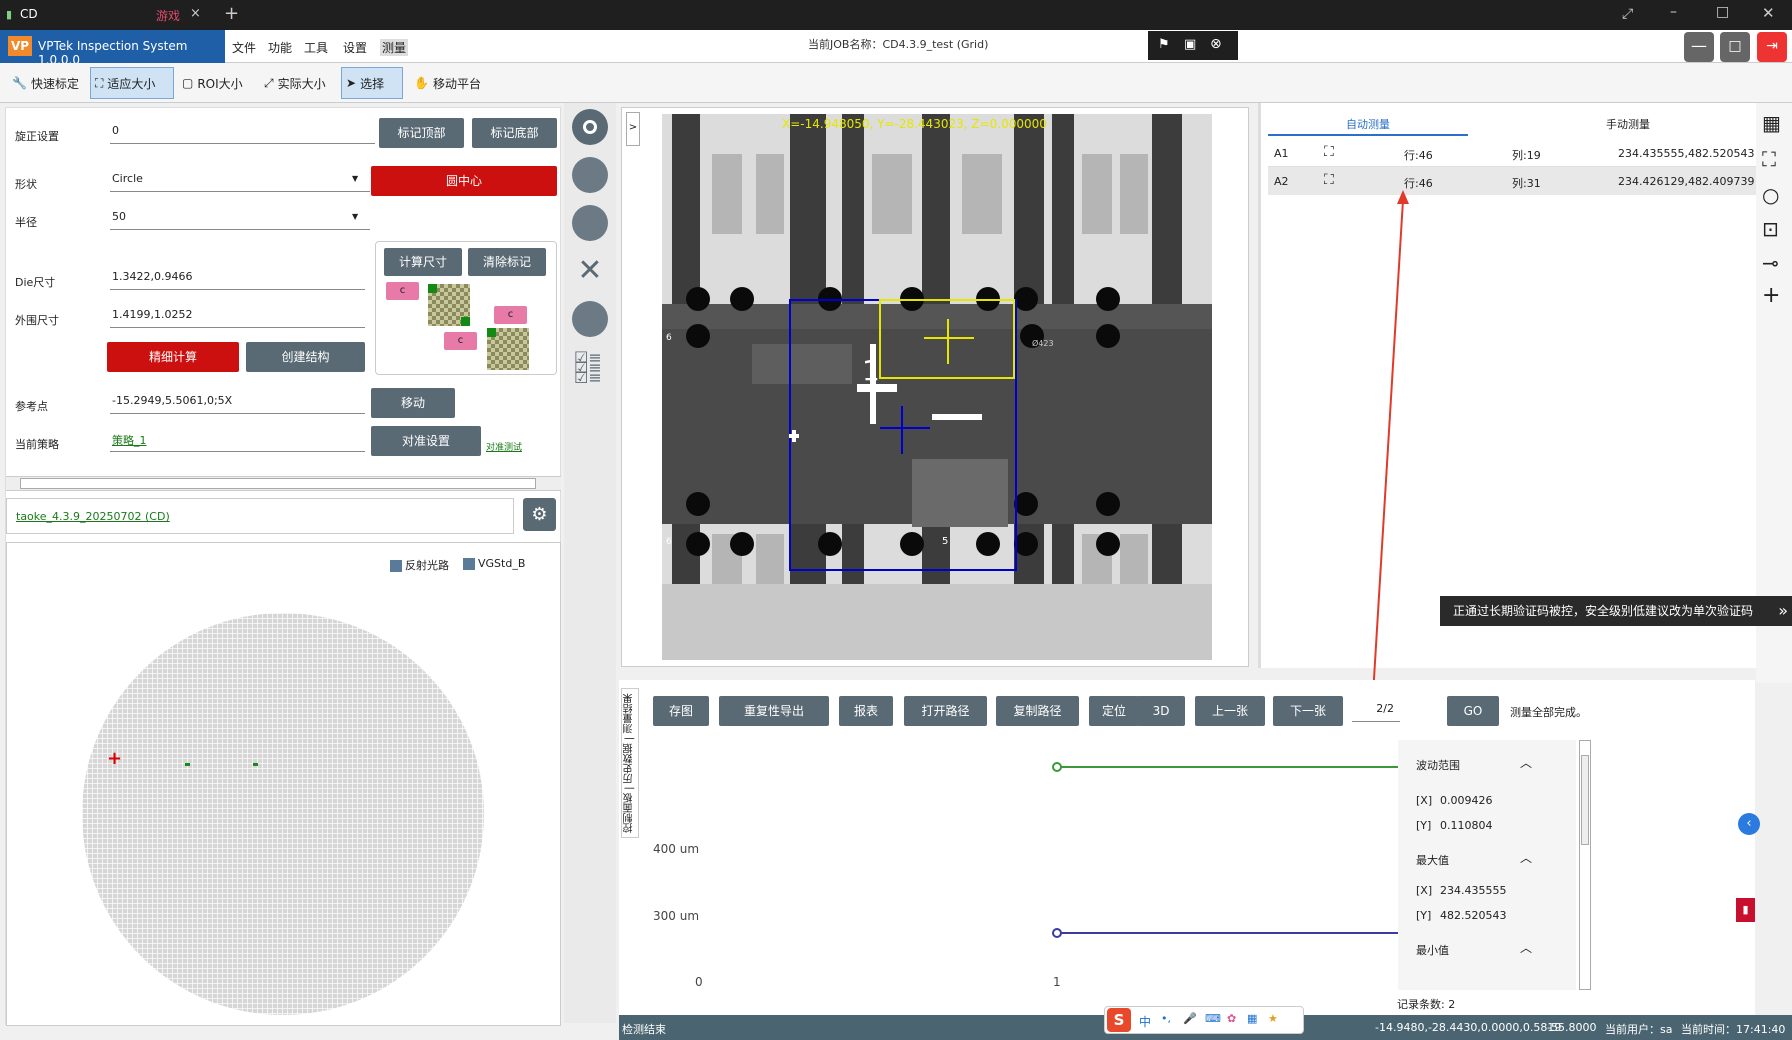 This screenshot has height=1040, width=1792. Describe the element at coordinates (305, 357) in the screenshot. I see `create-structure-button: 创建结构` at that location.